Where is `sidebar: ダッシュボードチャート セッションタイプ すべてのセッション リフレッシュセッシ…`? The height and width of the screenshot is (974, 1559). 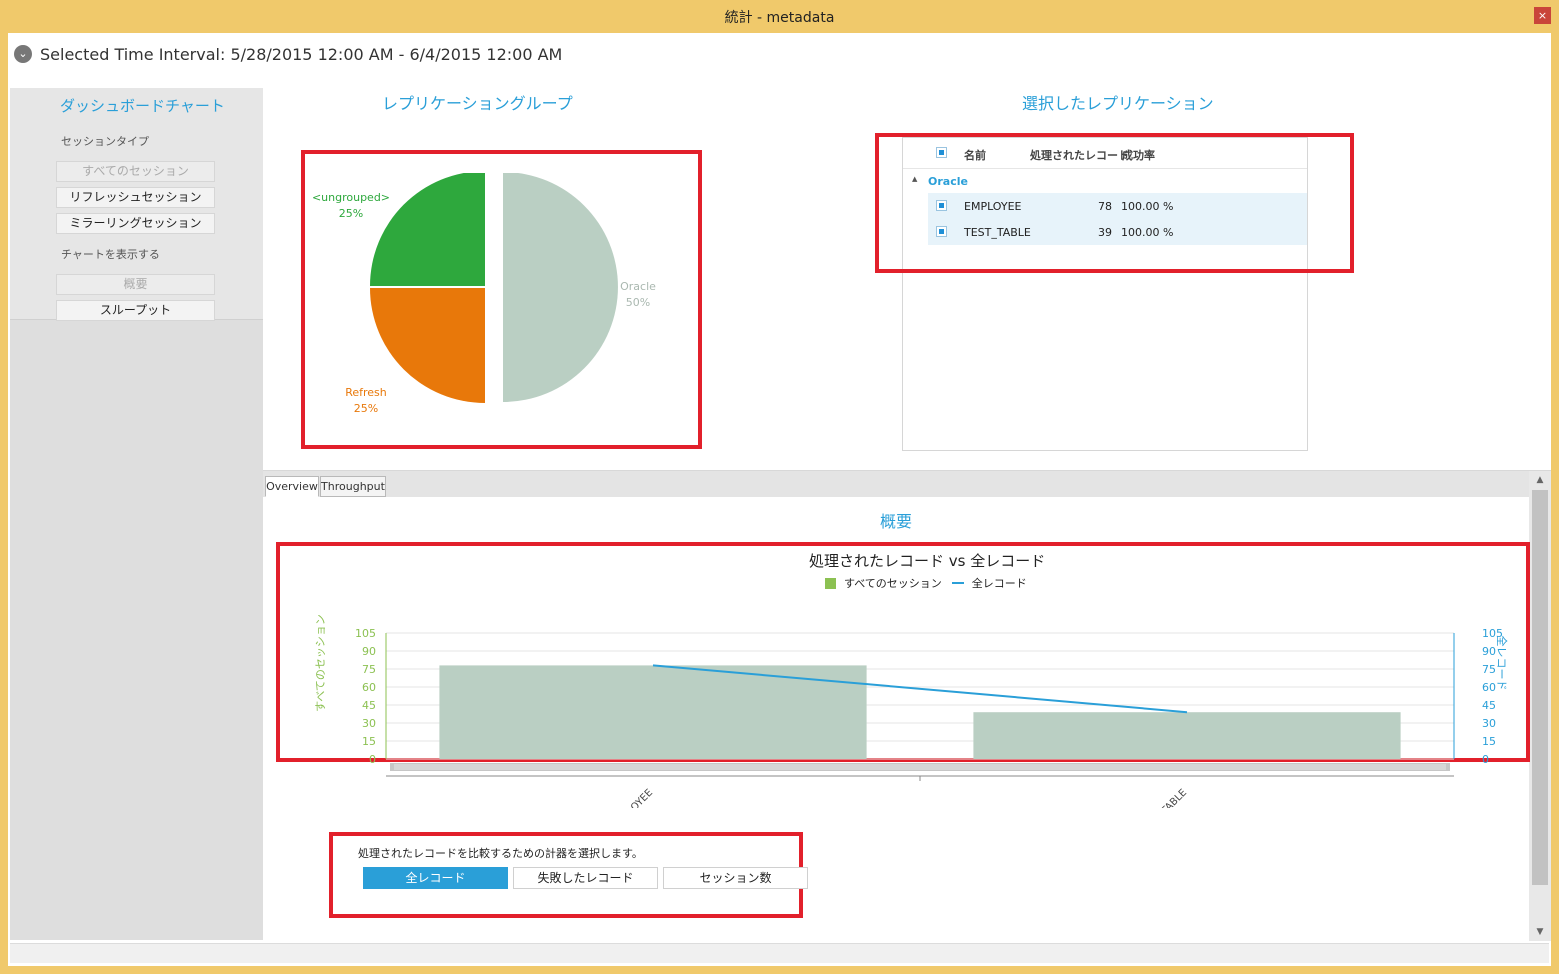 sidebar: ダッシュボードチャート セッションタイプ すべてのセッション リフレッシュセッシ… is located at coordinates (136, 514).